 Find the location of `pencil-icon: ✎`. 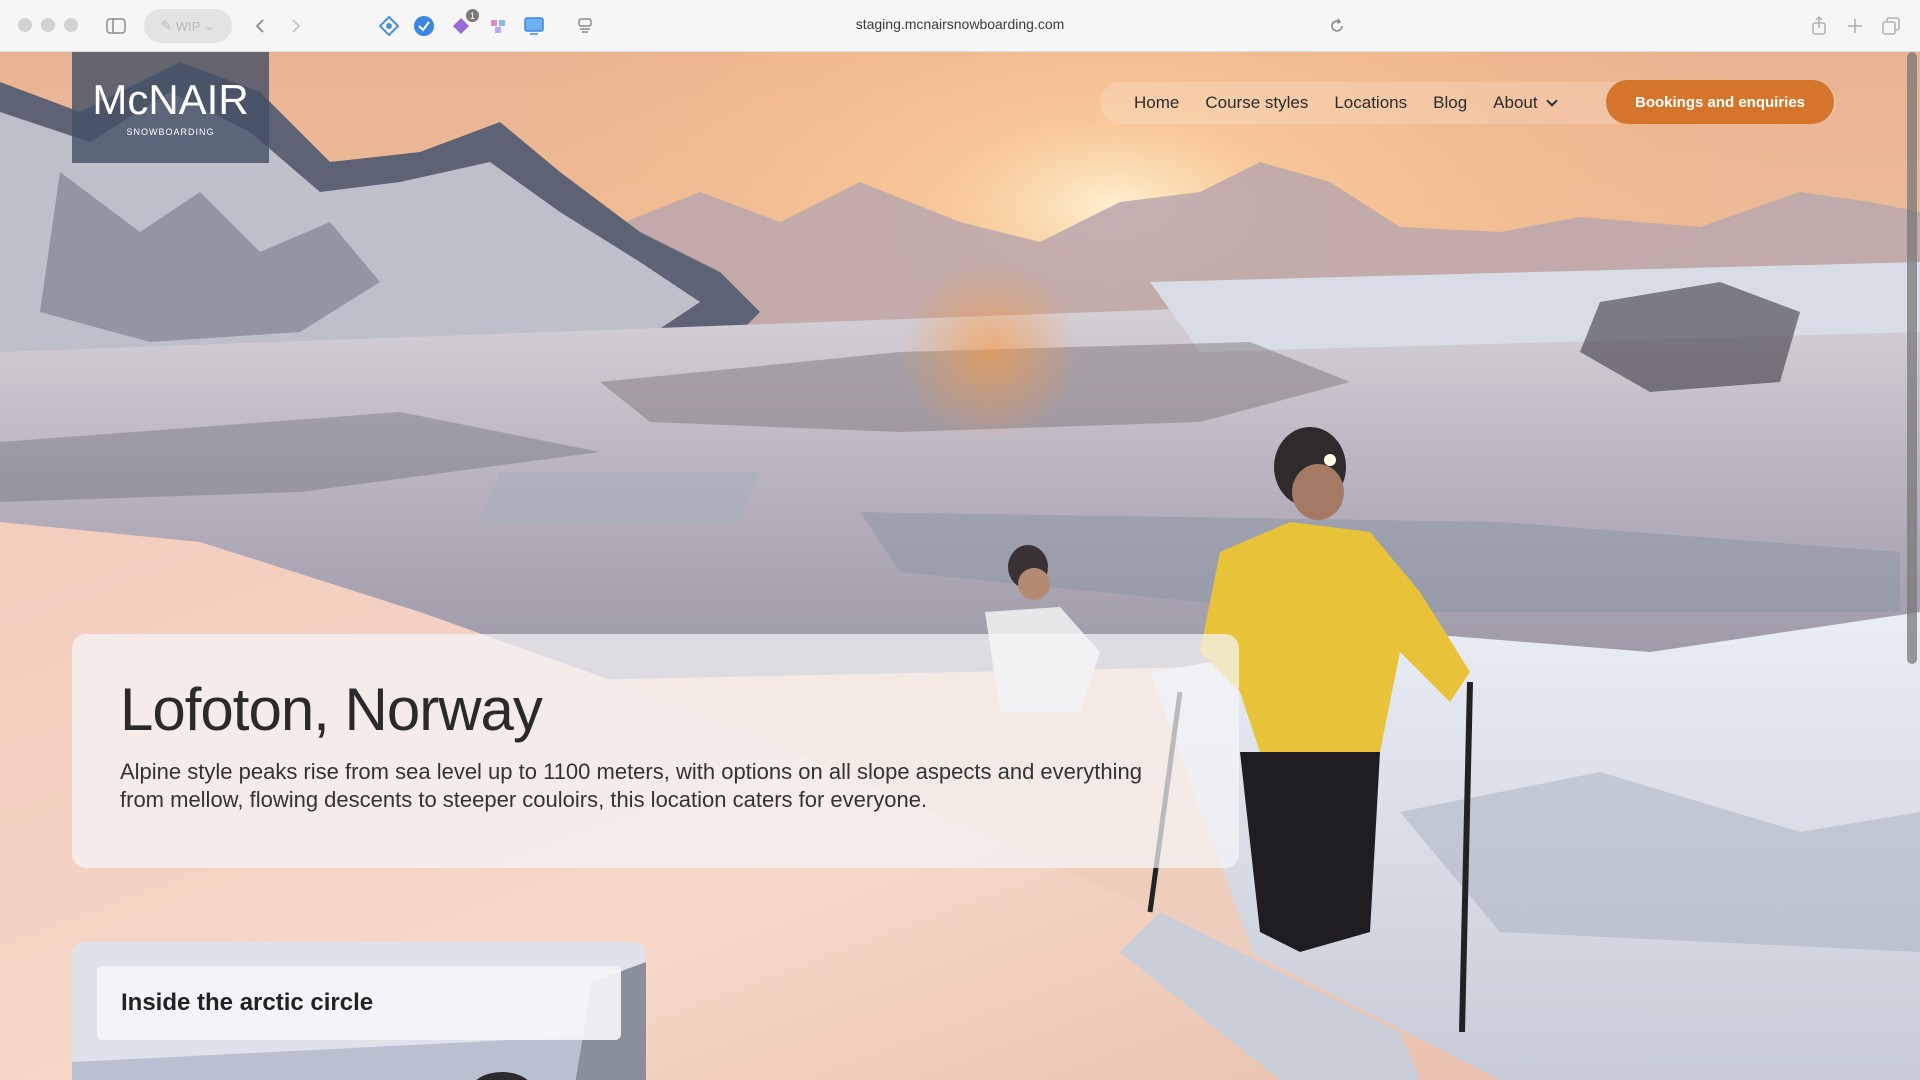

pencil-icon: ✎ is located at coordinates (166, 25).